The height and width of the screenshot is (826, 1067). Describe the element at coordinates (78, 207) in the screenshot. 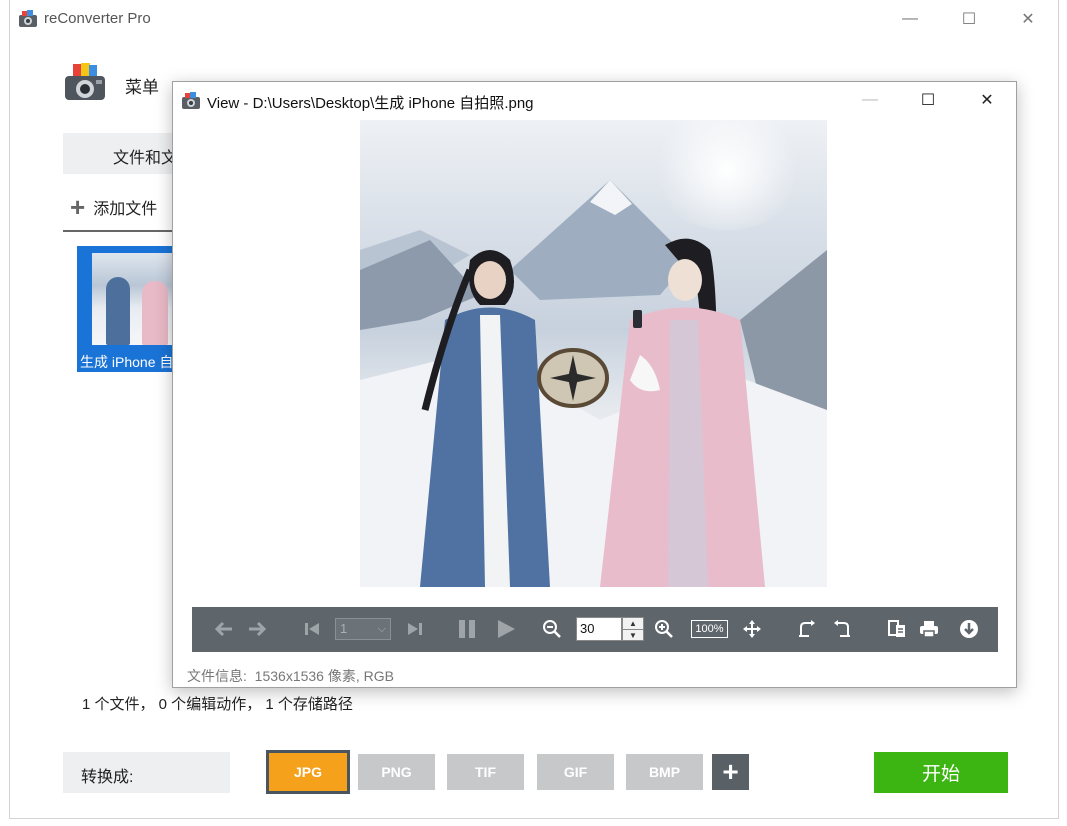

I see `plus-icon: +` at that location.